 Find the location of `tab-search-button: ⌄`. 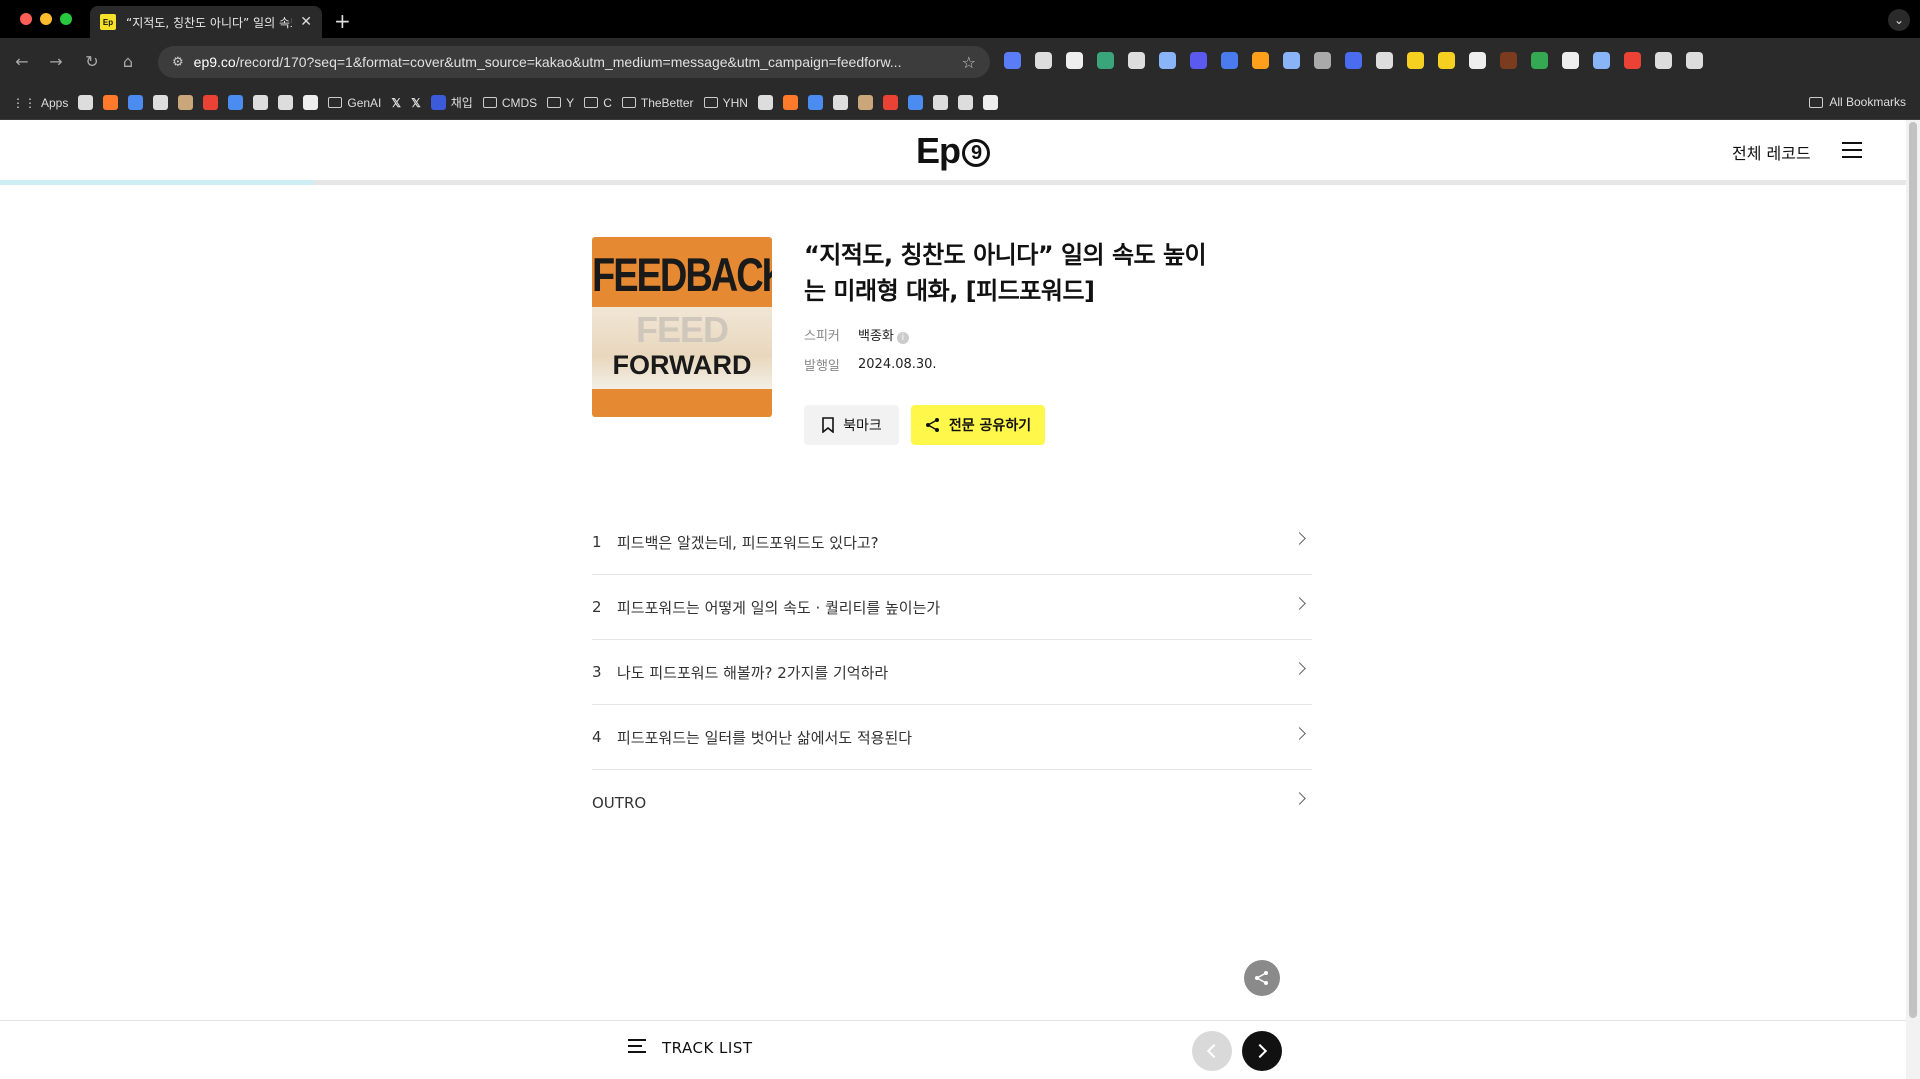

tab-search-button: ⌄ is located at coordinates (1899, 20).